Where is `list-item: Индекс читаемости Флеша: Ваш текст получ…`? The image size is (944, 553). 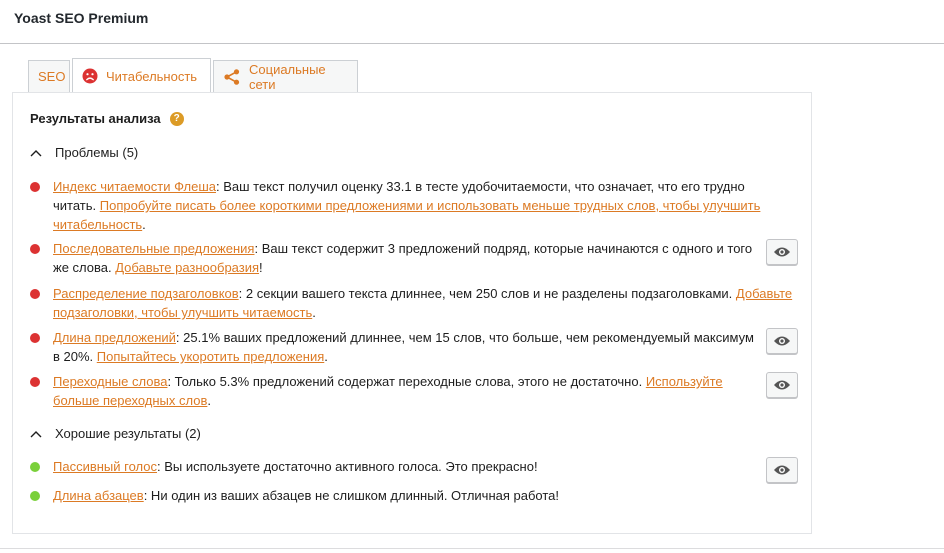
list-item: Индекс читаемости Флеша: Ваш текст получ… is located at coordinates (414, 204).